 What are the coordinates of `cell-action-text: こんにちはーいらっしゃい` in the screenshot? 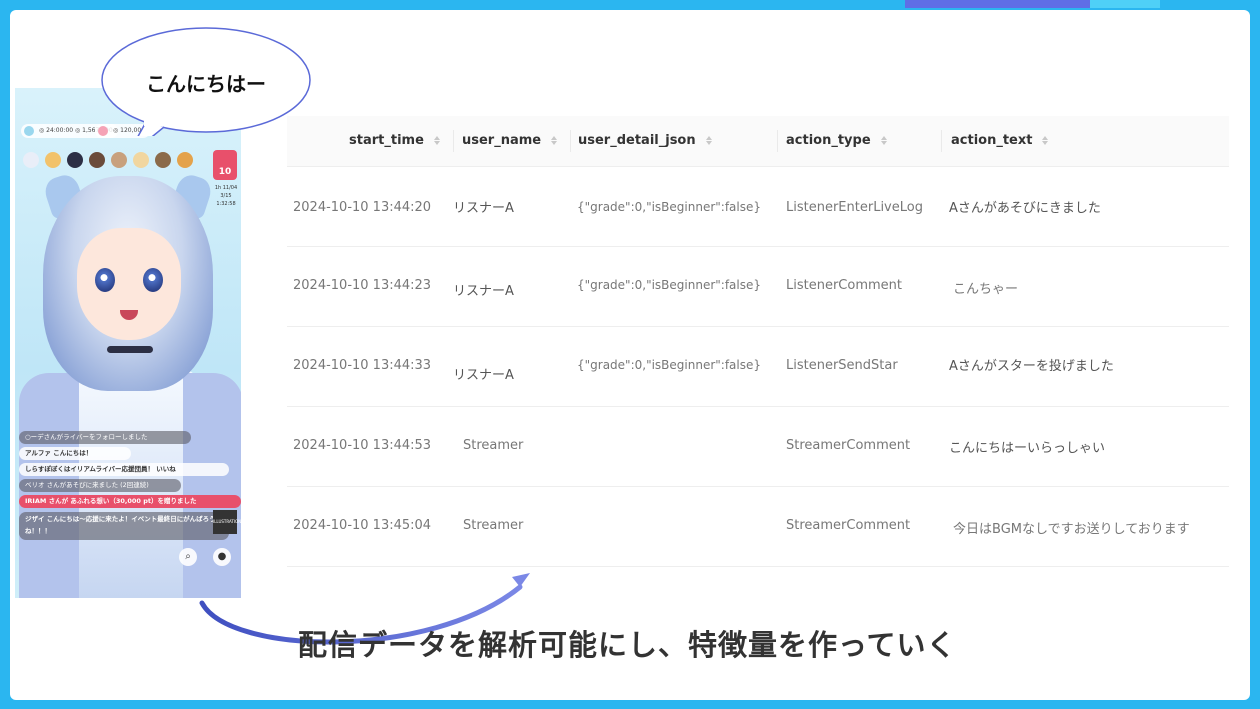 It's located at (1027, 448).